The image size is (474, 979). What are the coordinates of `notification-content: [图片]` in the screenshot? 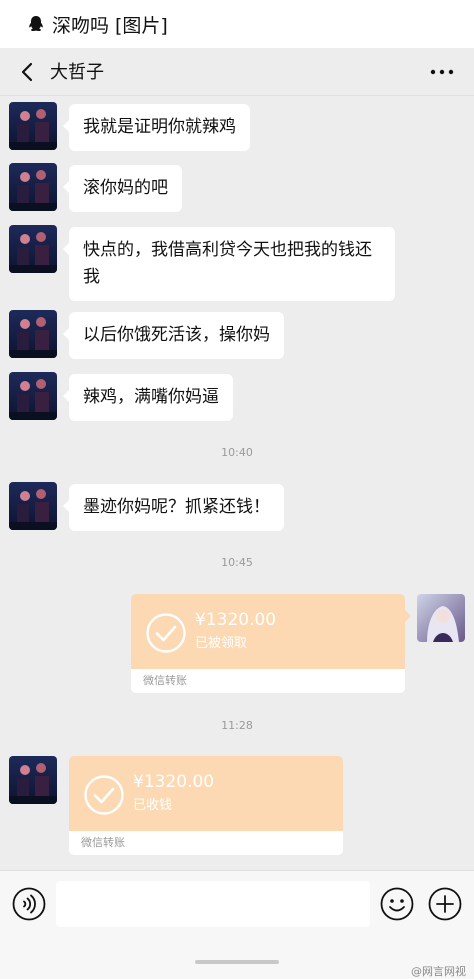 It's located at (141, 25).